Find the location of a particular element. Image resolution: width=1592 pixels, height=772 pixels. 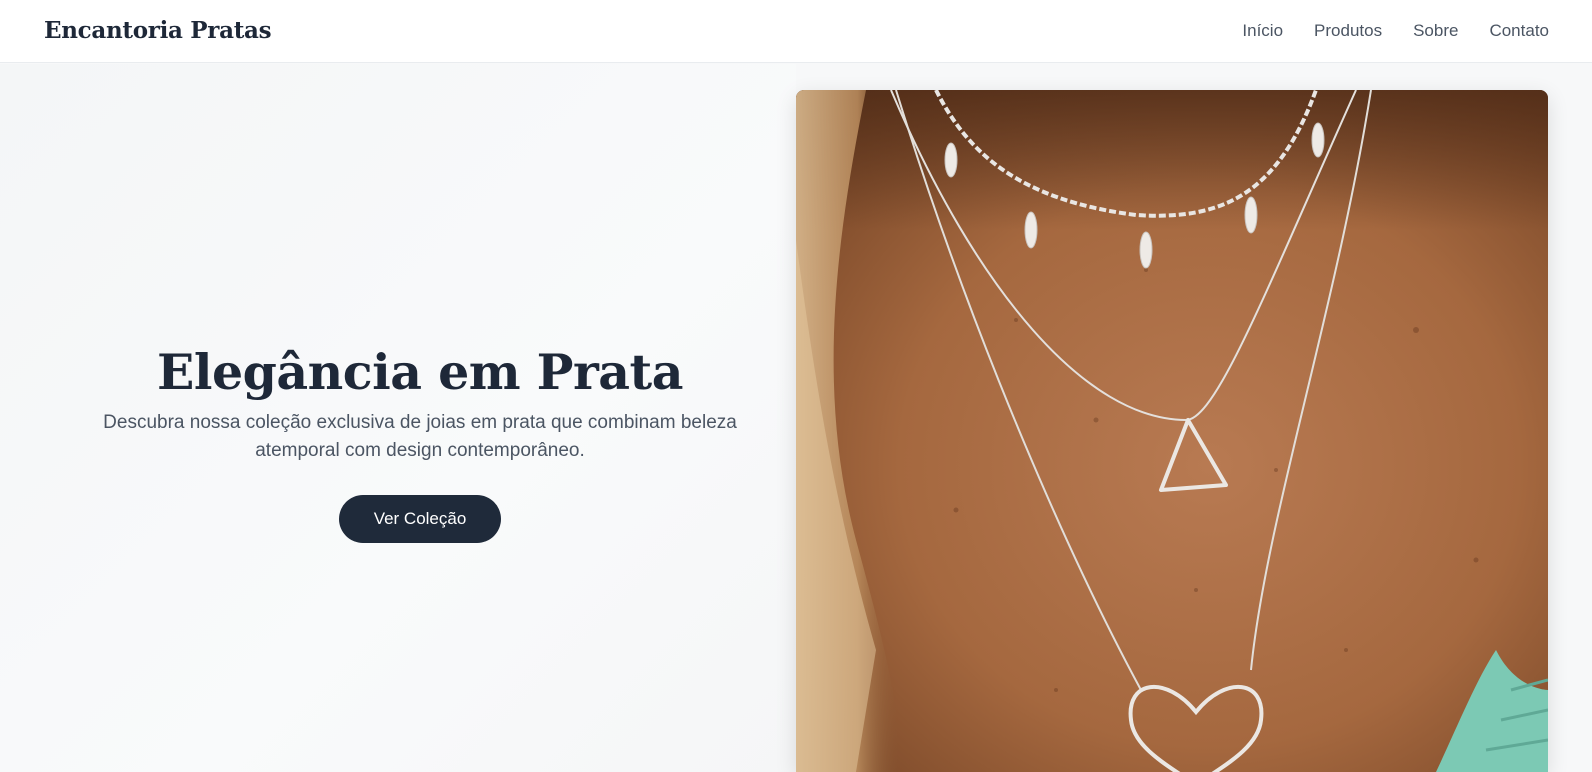

main-nav: Início Produtos Sobre Contato is located at coordinates (1380, 31).